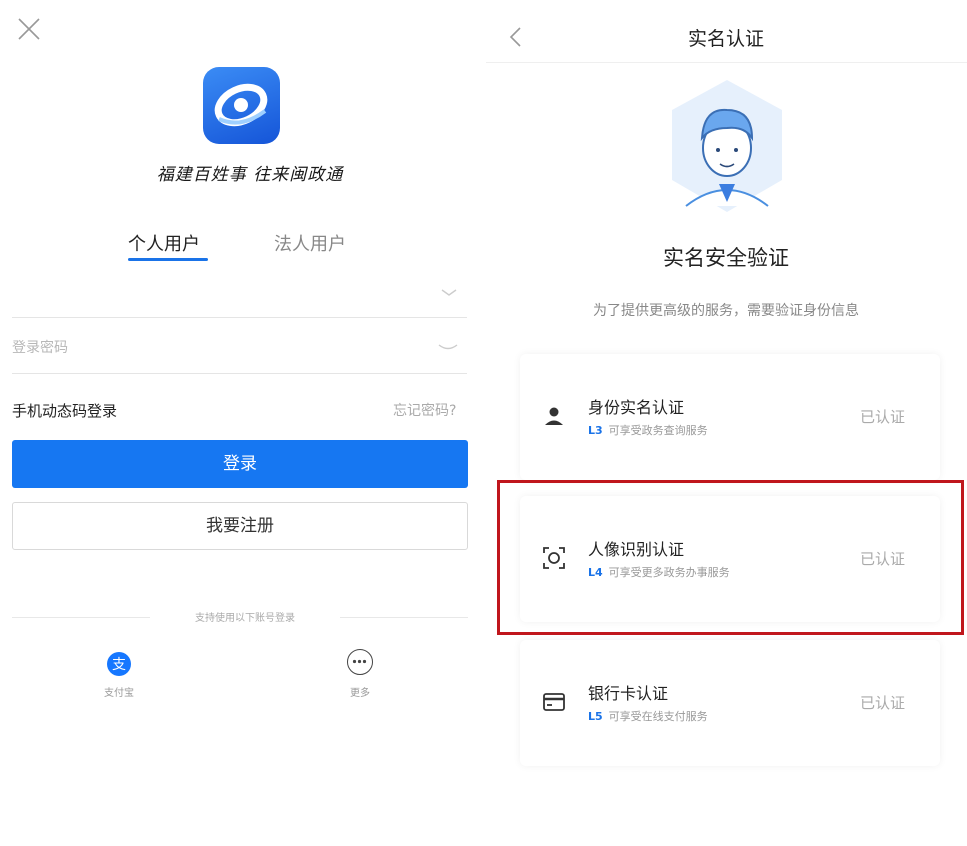 The height and width of the screenshot is (846, 967). I want to click on more-label: 更多, so click(360, 691).